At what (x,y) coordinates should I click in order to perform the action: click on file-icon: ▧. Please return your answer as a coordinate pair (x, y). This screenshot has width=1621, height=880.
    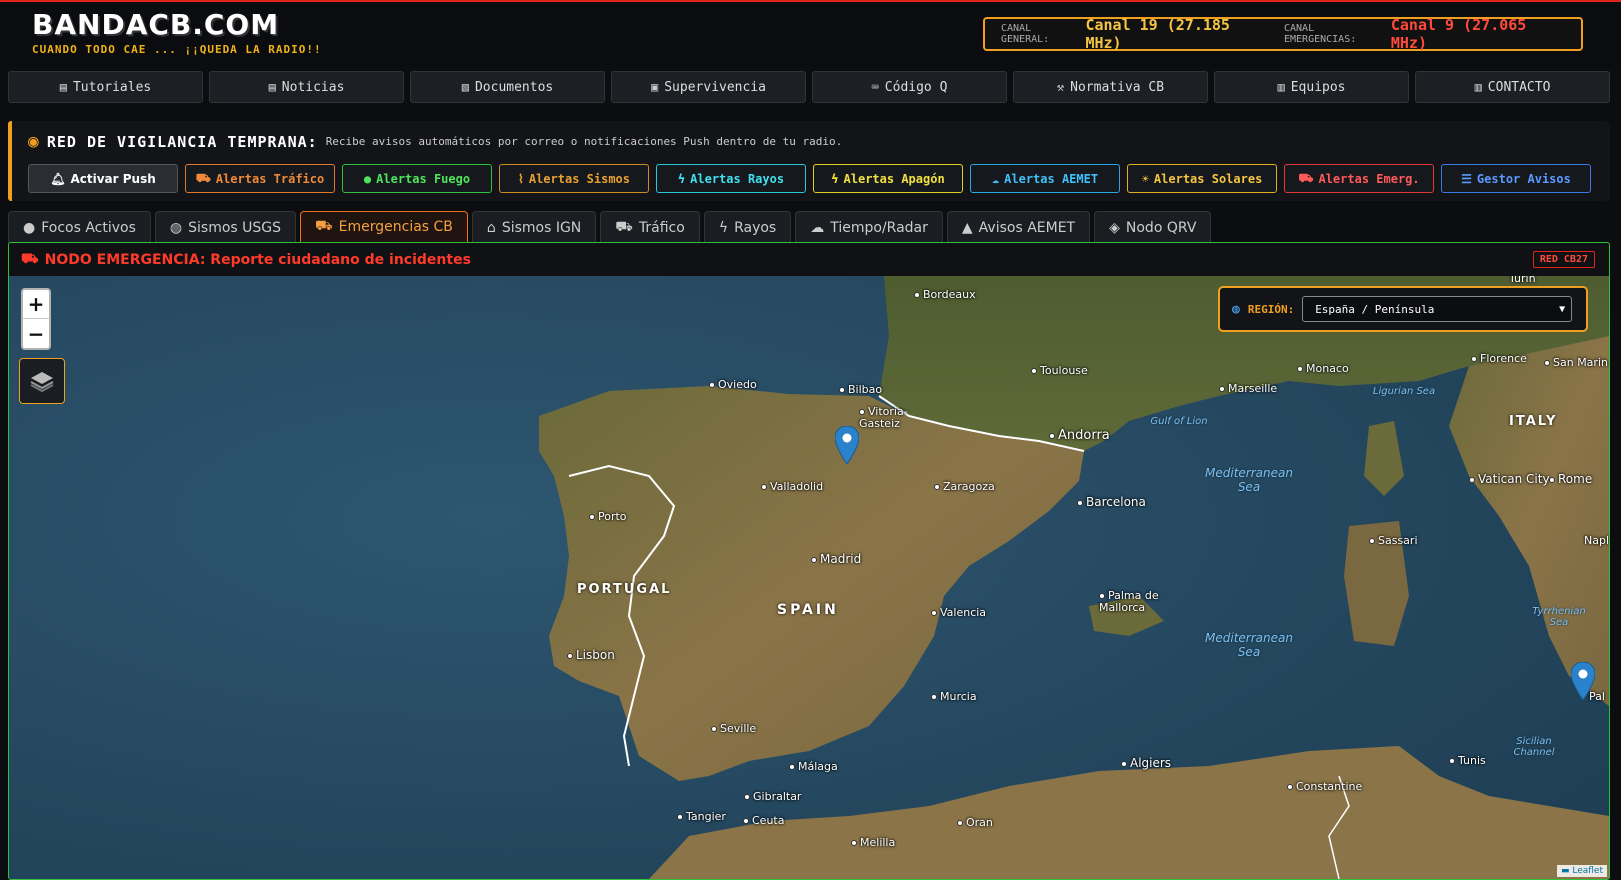
    Looking at the image, I should click on (465, 87).